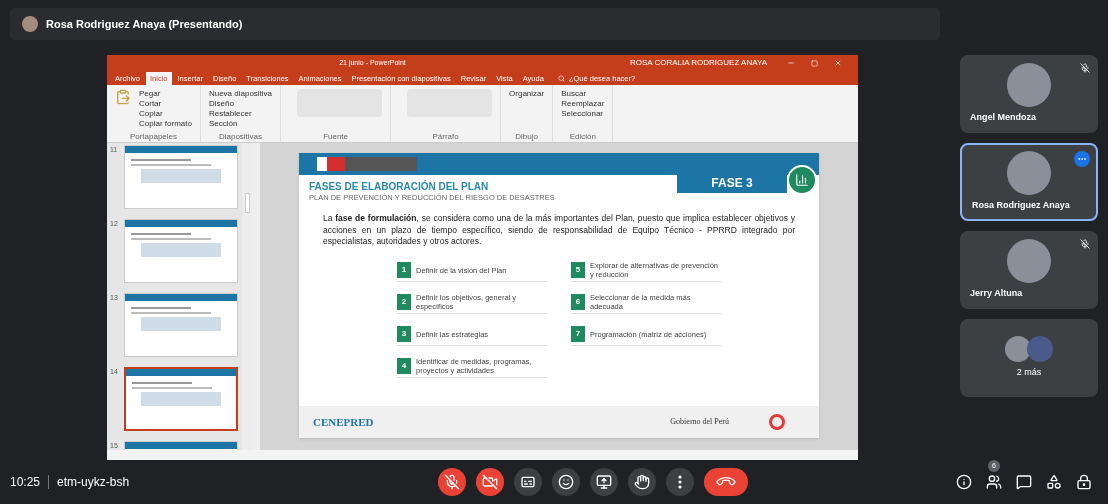 This screenshot has height=504, width=1108. I want to click on chat-icon, so click(1024, 482).